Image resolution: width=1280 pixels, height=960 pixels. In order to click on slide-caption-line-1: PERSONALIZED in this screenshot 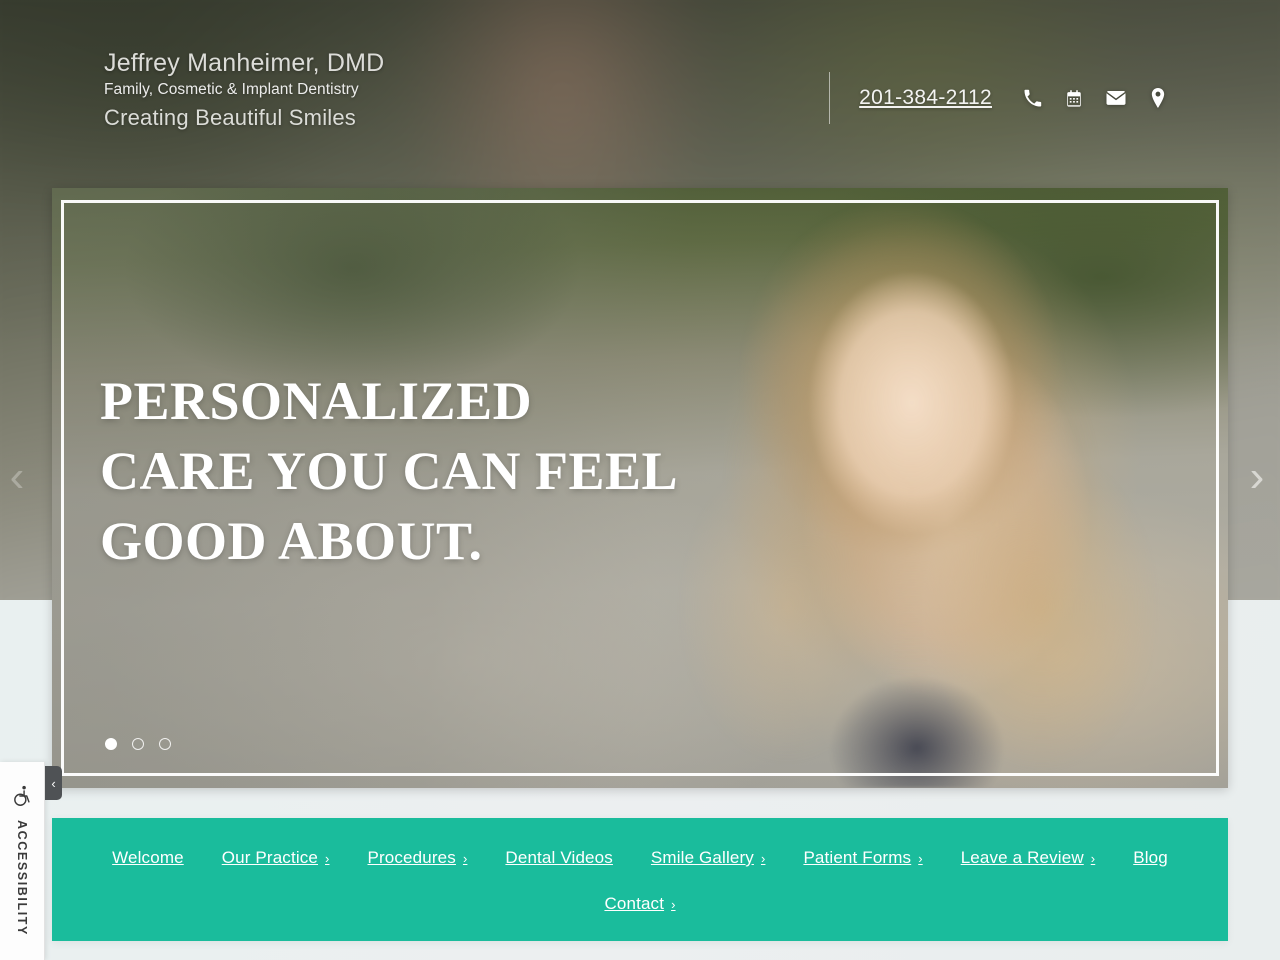, I will do `click(316, 401)`.